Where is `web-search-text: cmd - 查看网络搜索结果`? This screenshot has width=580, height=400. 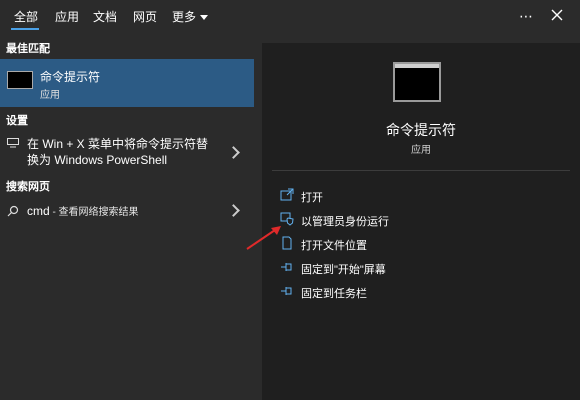
web-search-text: cmd - 查看网络搜索结果 is located at coordinates (83, 212).